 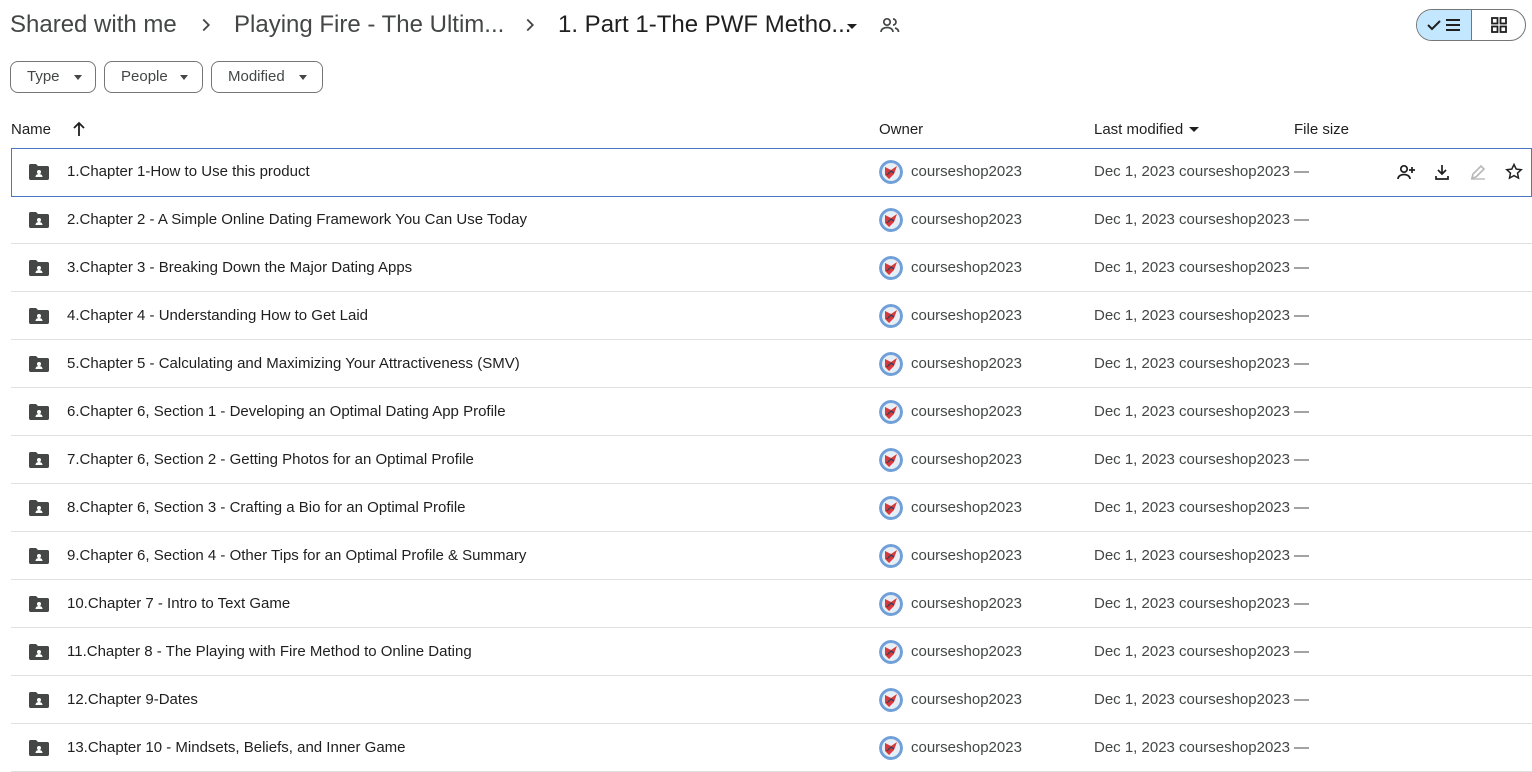 I want to click on breadcrumb-shared-with-me: Shared with me, so click(x=93, y=25).